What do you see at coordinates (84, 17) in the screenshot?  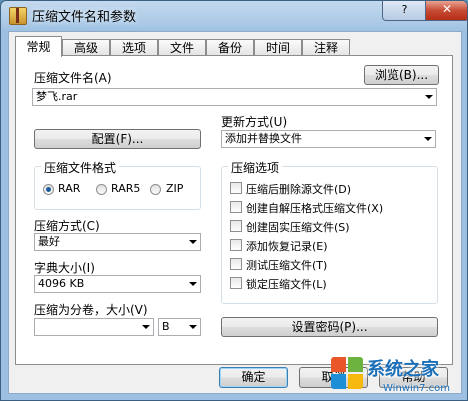 I see `window-title: 压缩文件名和参数` at bounding box center [84, 17].